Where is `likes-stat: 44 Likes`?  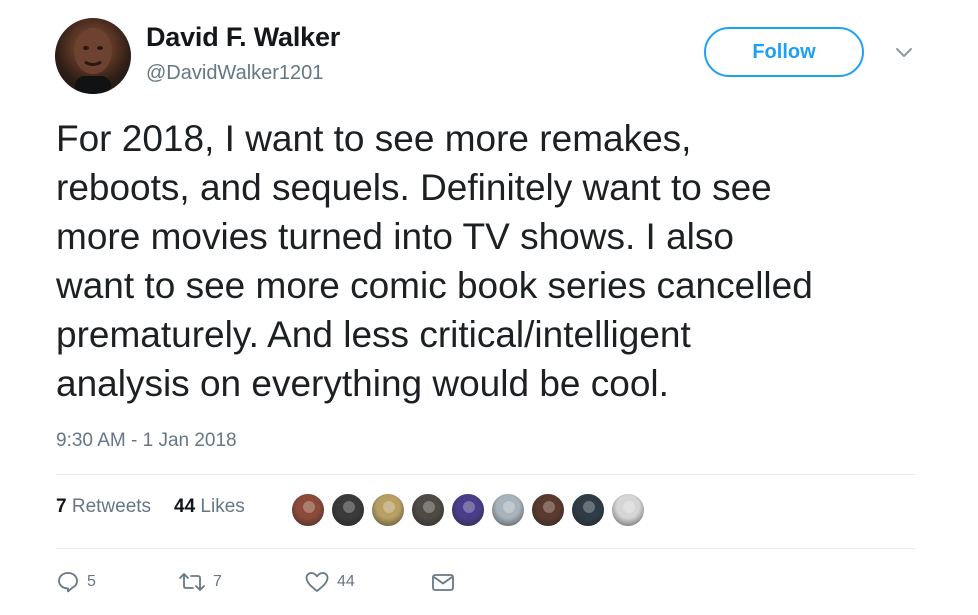 likes-stat: 44 Likes is located at coordinates (209, 507).